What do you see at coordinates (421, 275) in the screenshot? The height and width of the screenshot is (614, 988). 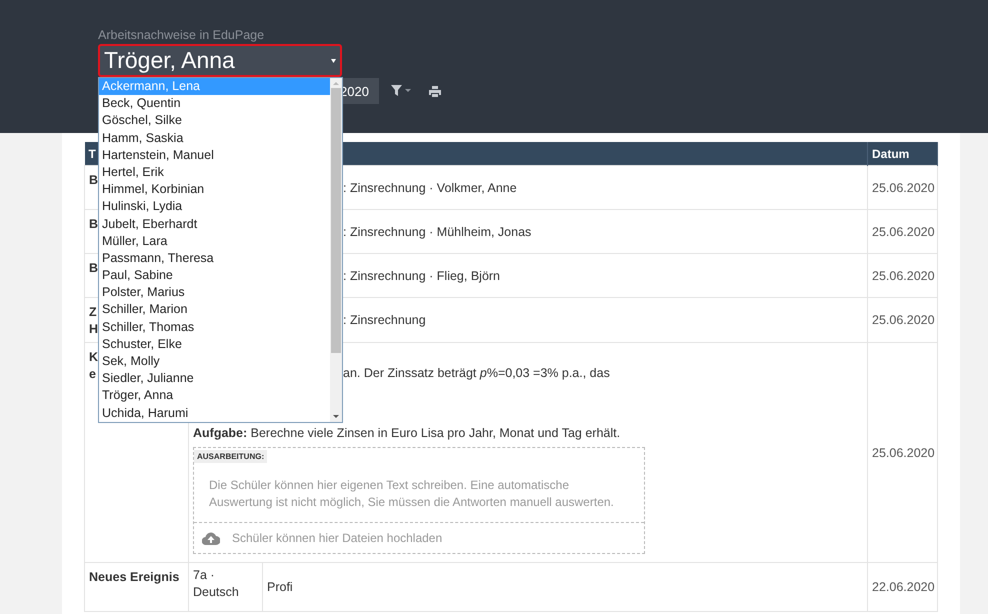 I see `entry-title: : Zinsrechnung · Flieg, Björn` at bounding box center [421, 275].